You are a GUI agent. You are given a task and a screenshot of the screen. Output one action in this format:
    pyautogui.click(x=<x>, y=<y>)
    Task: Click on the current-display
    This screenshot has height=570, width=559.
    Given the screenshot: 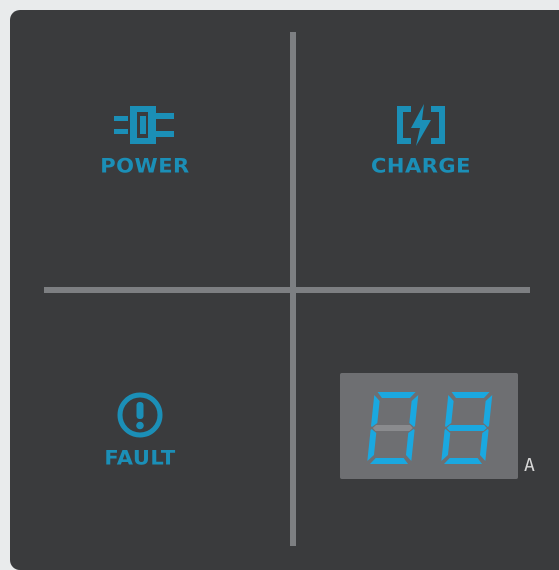 What is the action you would take?
    pyautogui.click(x=429, y=426)
    